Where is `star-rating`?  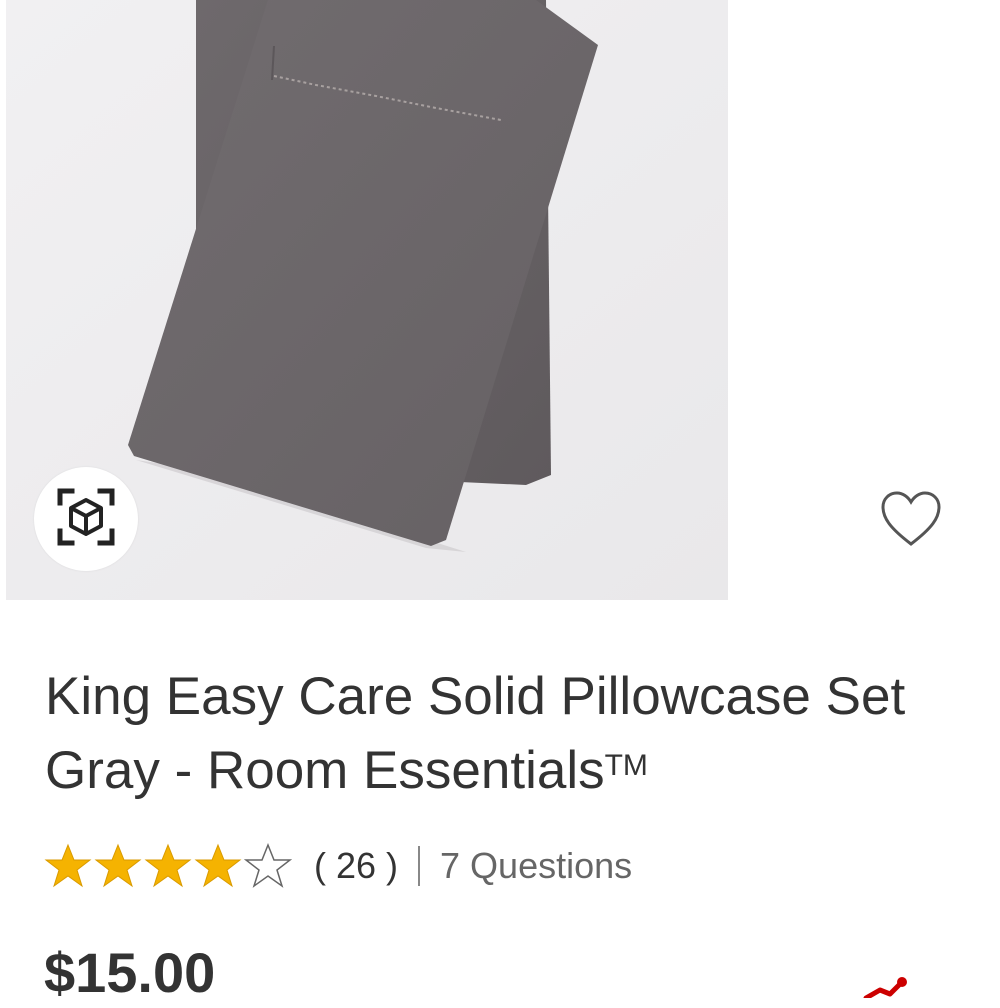
star-rating is located at coordinates (168, 866).